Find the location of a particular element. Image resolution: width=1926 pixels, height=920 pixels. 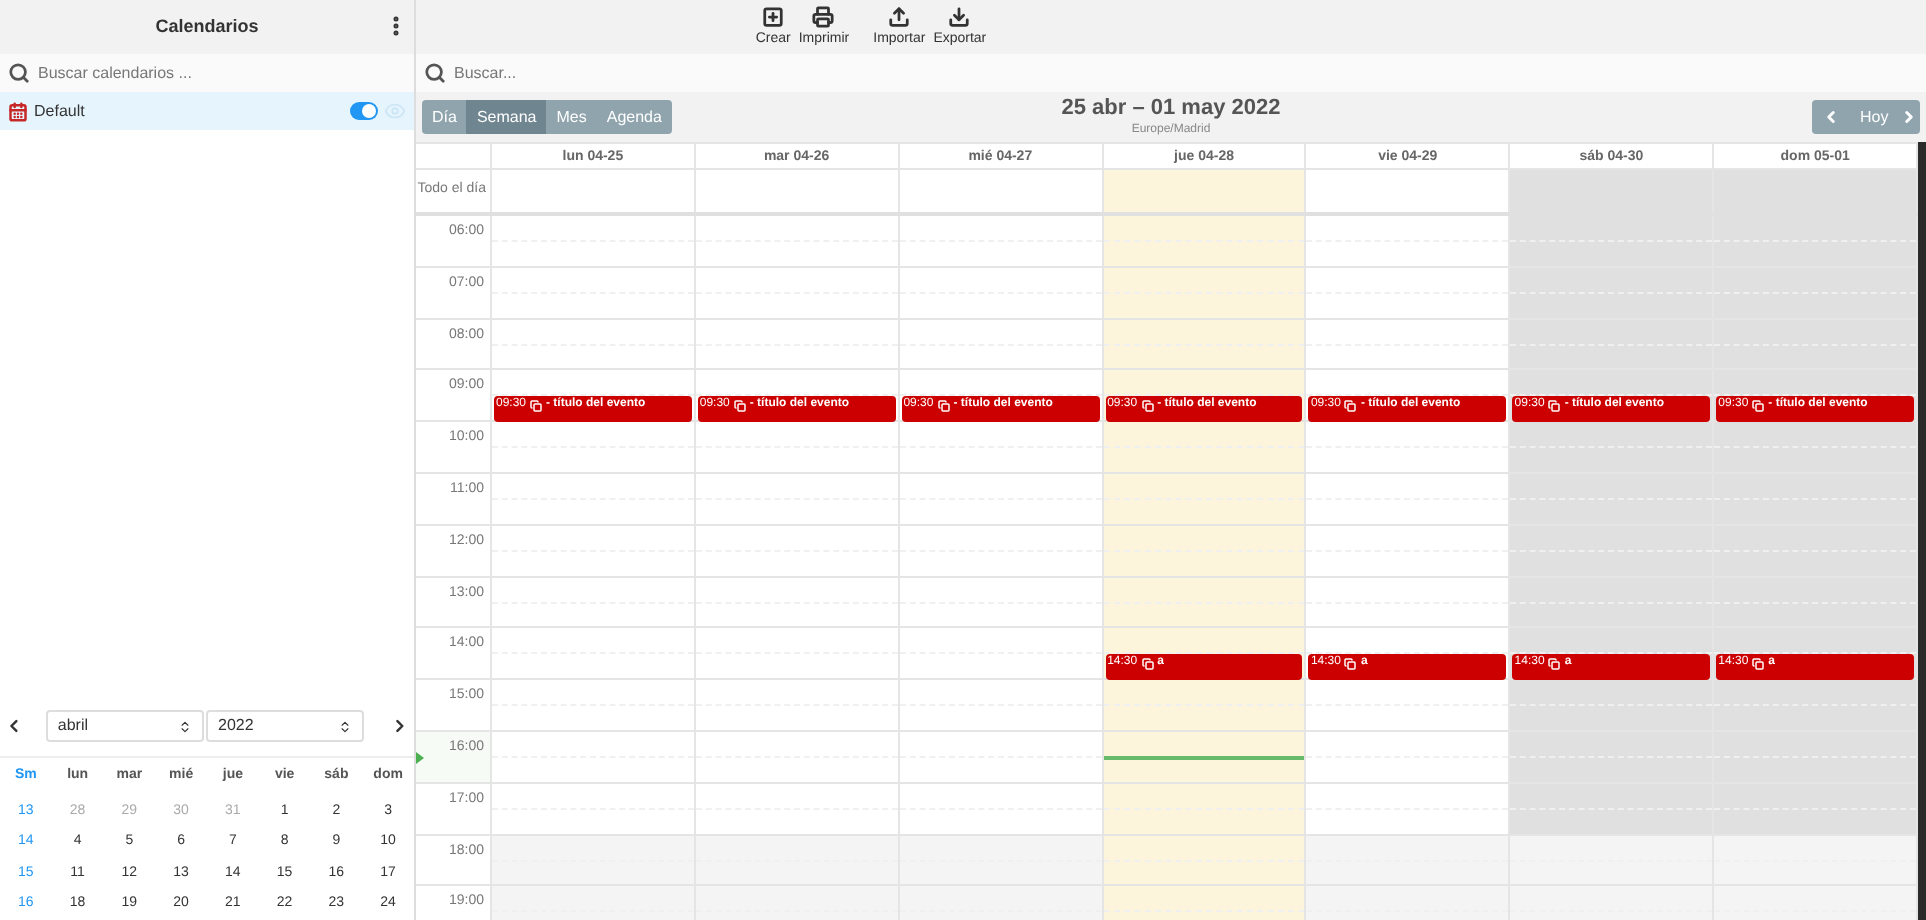

calendar-icon is located at coordinates (18, 111).